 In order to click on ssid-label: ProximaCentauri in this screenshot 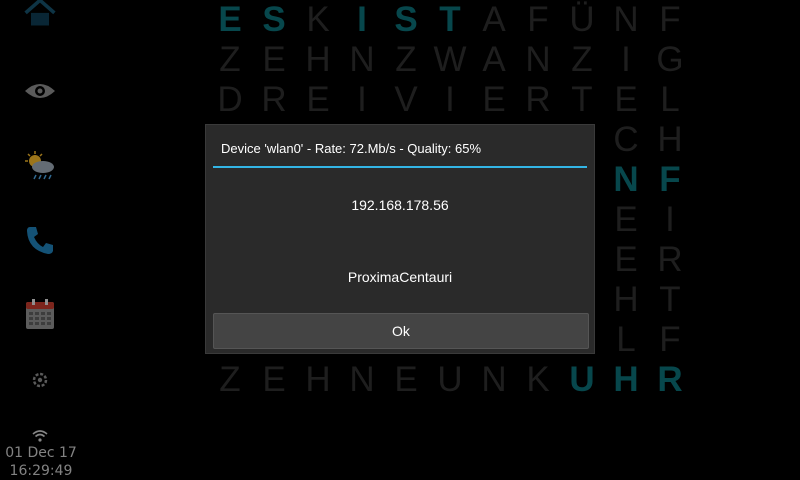, I will do `click(400, 277)`.